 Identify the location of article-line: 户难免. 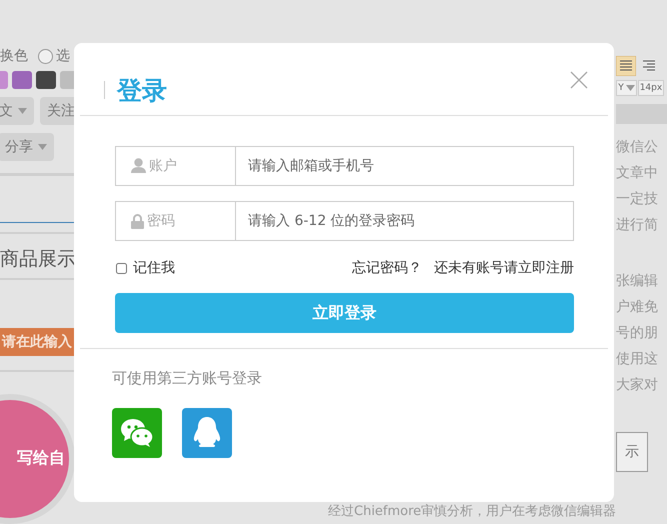
(638, 307).